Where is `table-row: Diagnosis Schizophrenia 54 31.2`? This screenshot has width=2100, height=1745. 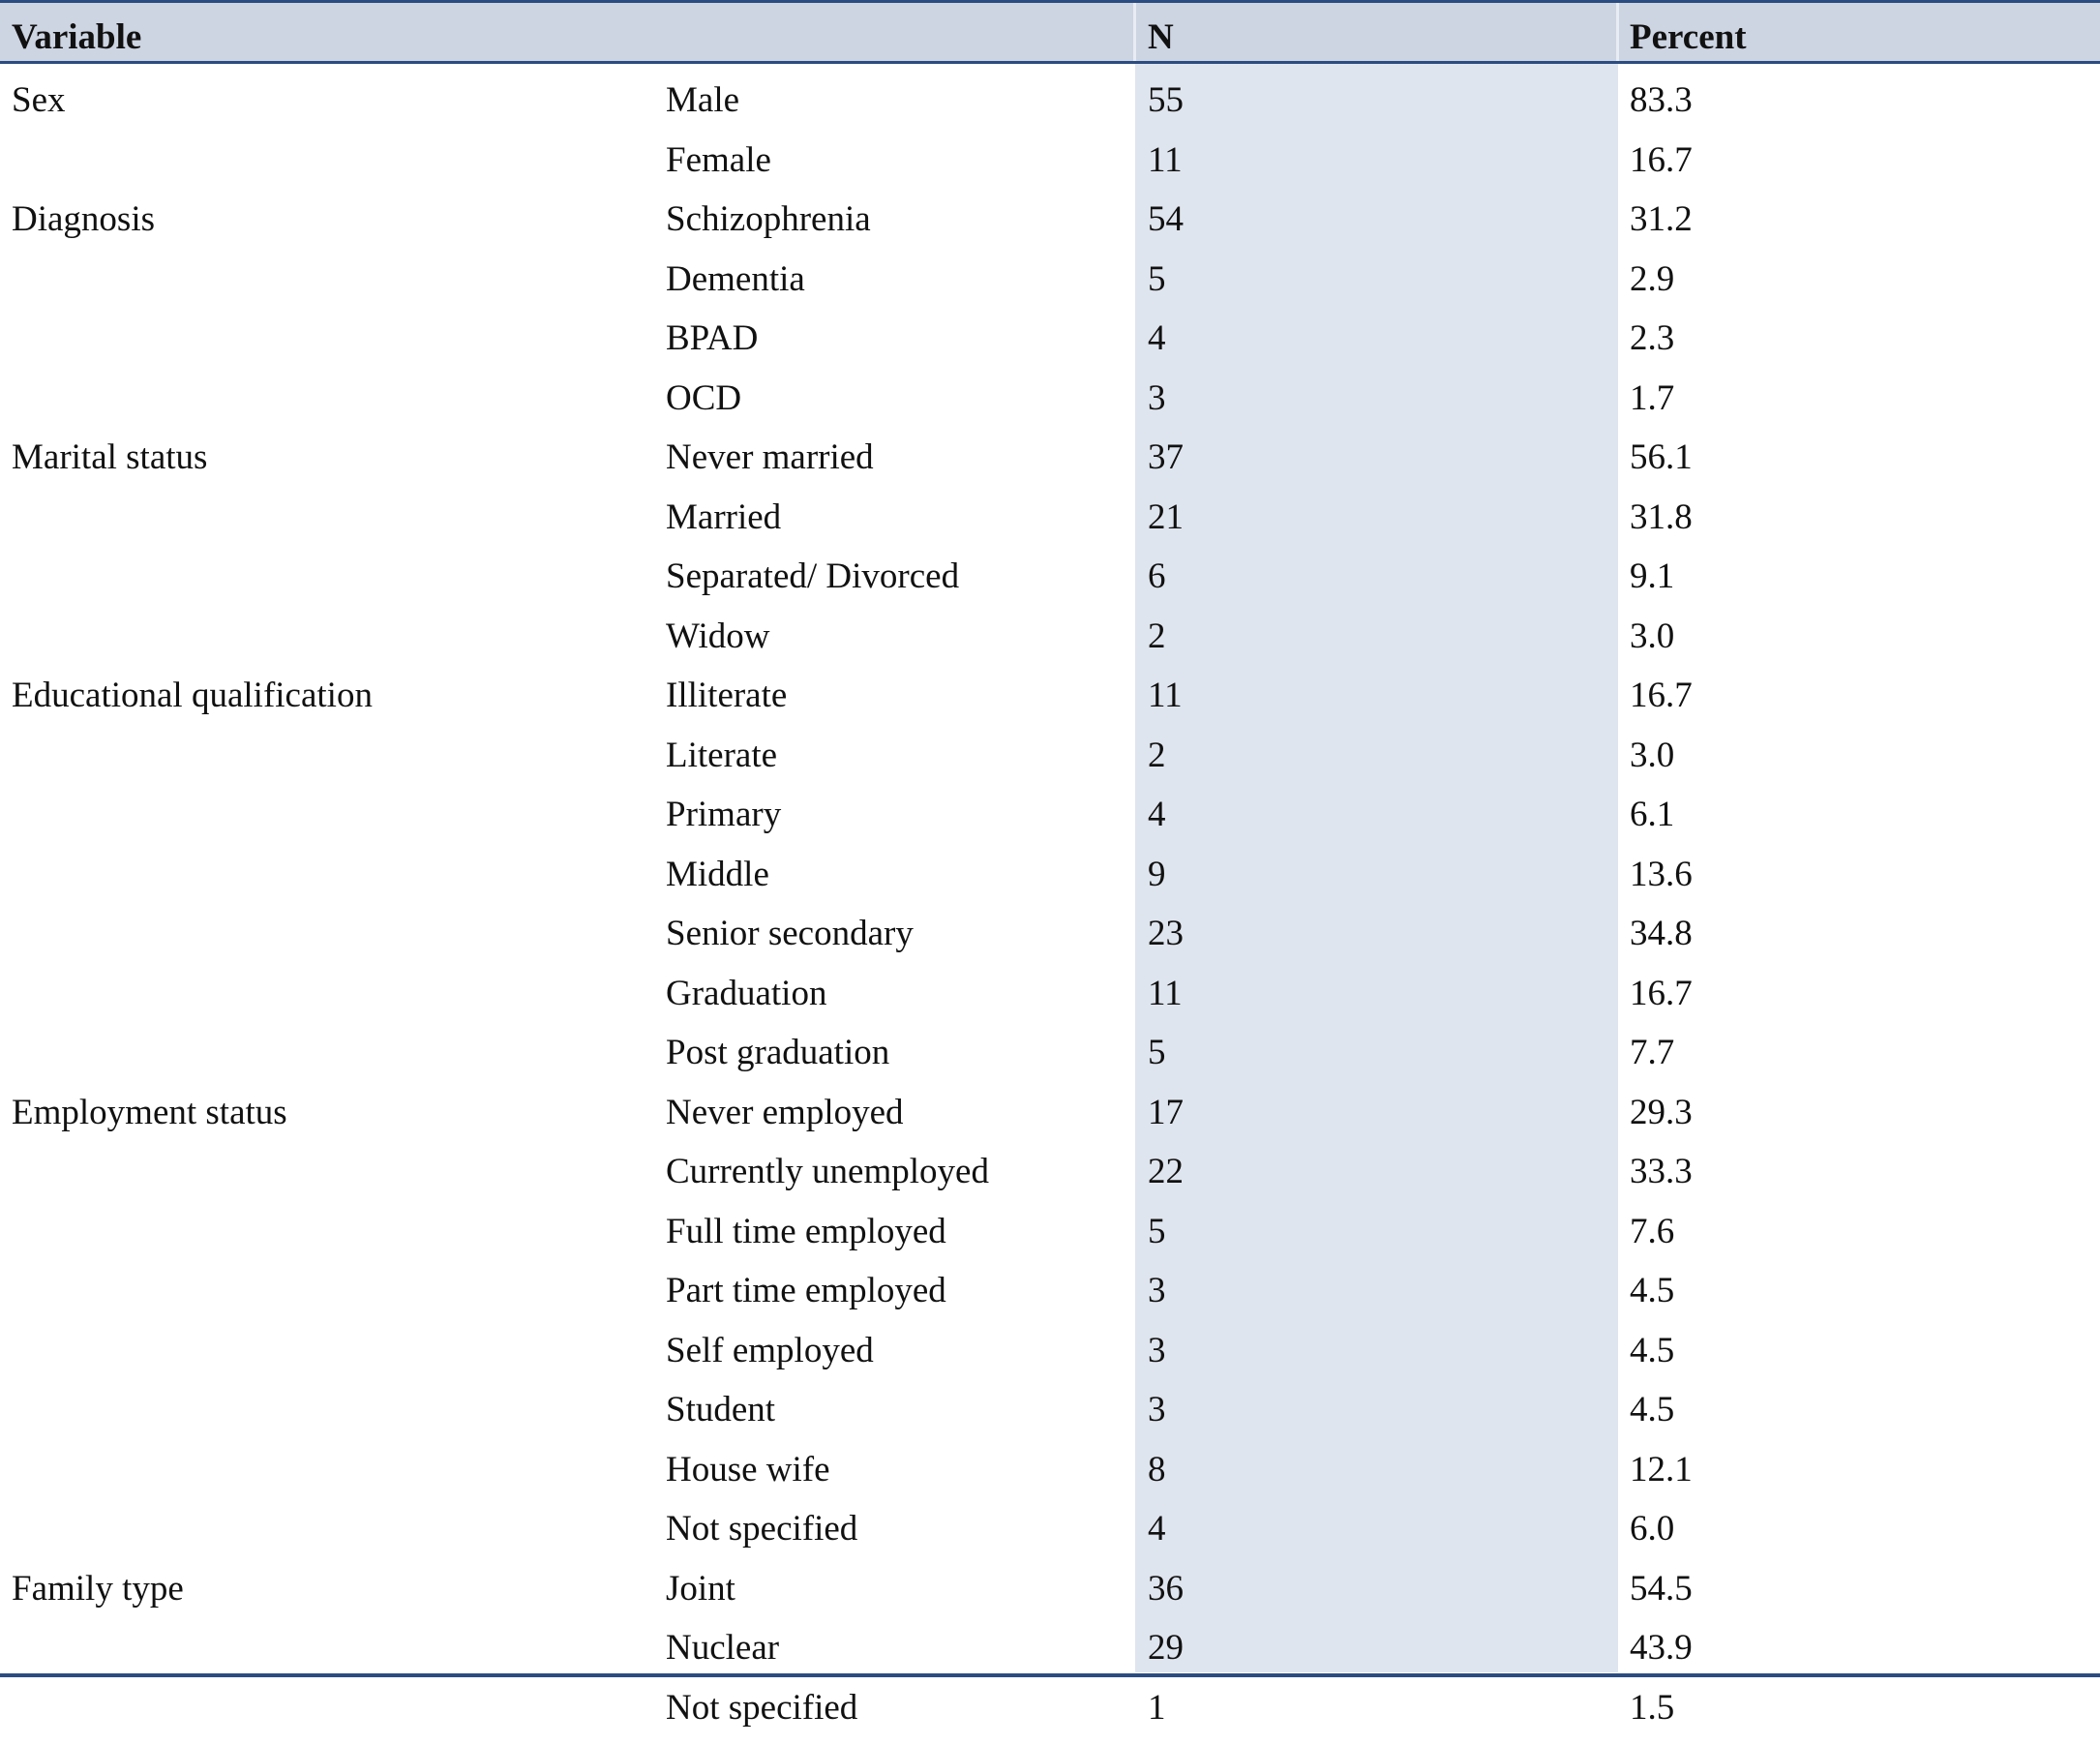 table-row: Diagnosis Schizophrenia 54 31.2 is located at coordinates (1050, 213).